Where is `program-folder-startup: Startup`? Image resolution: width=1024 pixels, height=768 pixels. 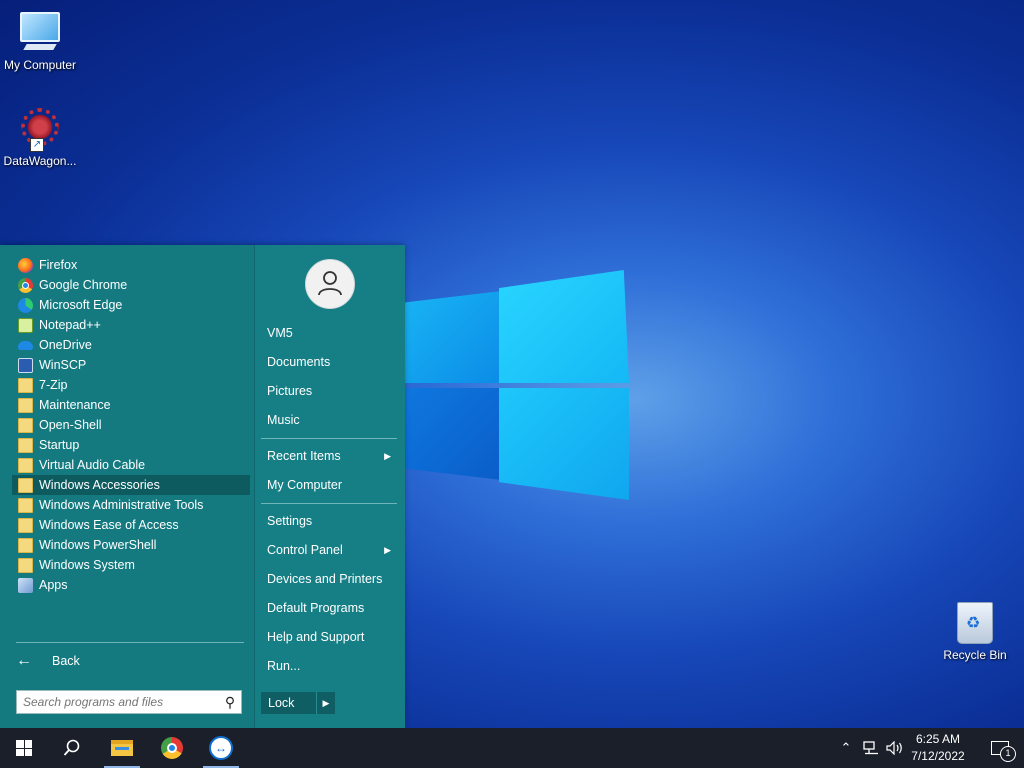
program-folder-startup: Startup is located at coordinates (131, 445).